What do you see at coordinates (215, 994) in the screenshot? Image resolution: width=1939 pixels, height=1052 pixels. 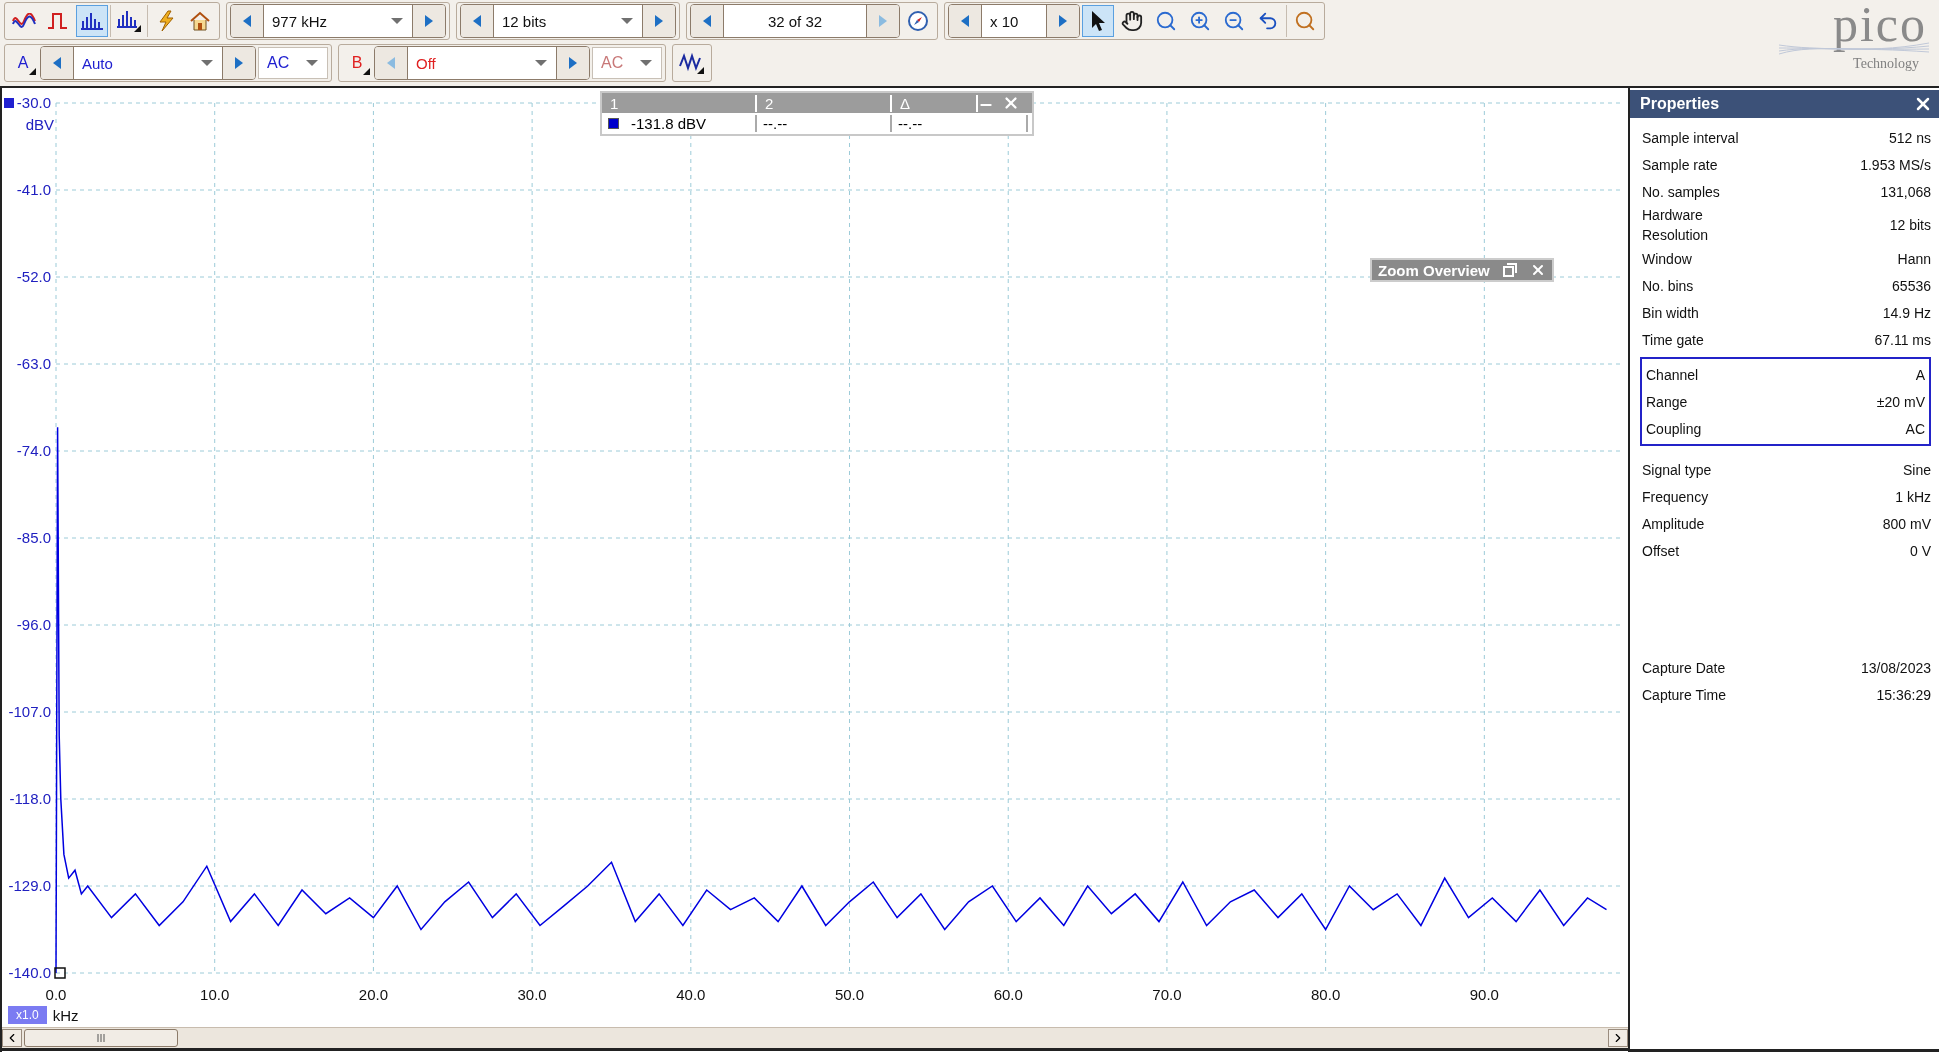 I see `x-axis-label: 10.0` at bounding box center [215, 994].